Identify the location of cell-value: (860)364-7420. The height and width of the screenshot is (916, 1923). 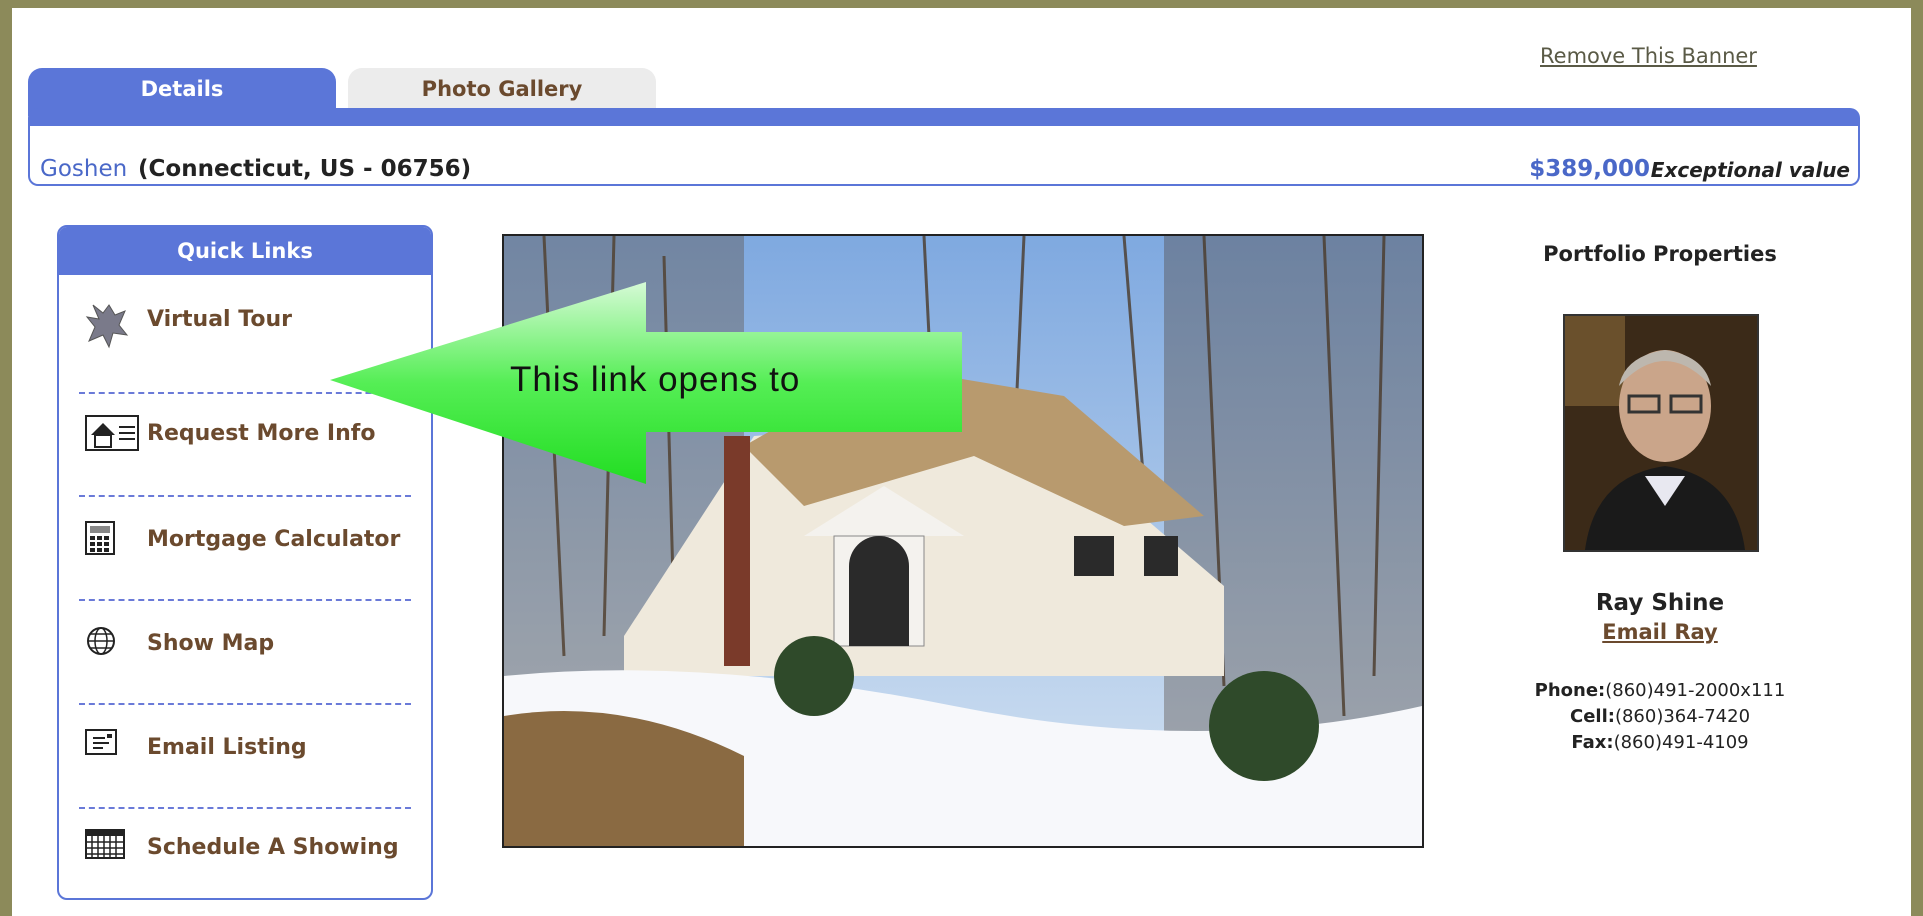
(1682, 716).